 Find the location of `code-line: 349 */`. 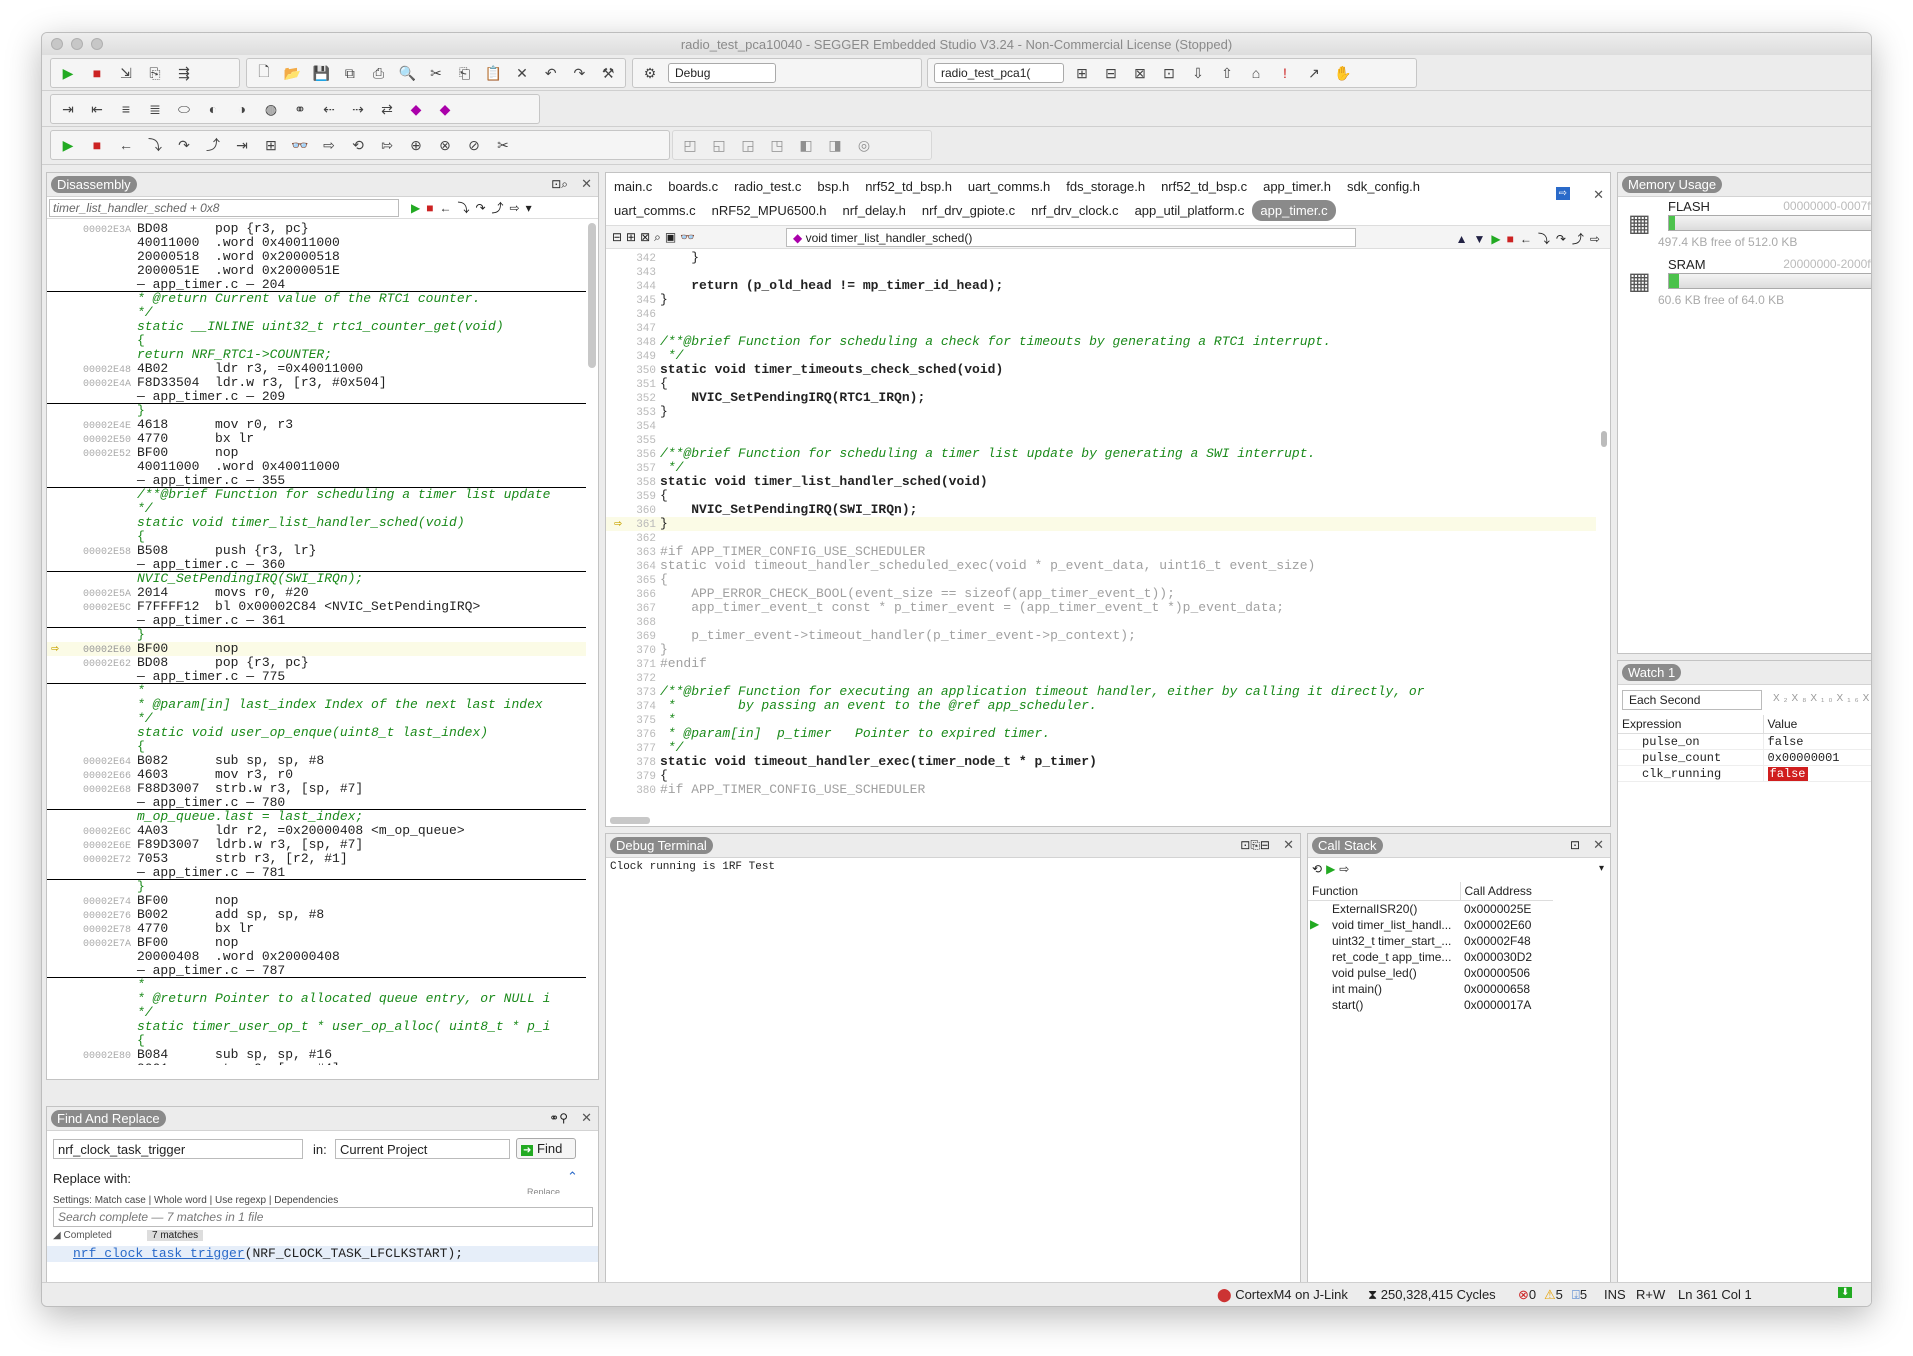

code-line: 349 */ is located at coordinates (1101, 356).